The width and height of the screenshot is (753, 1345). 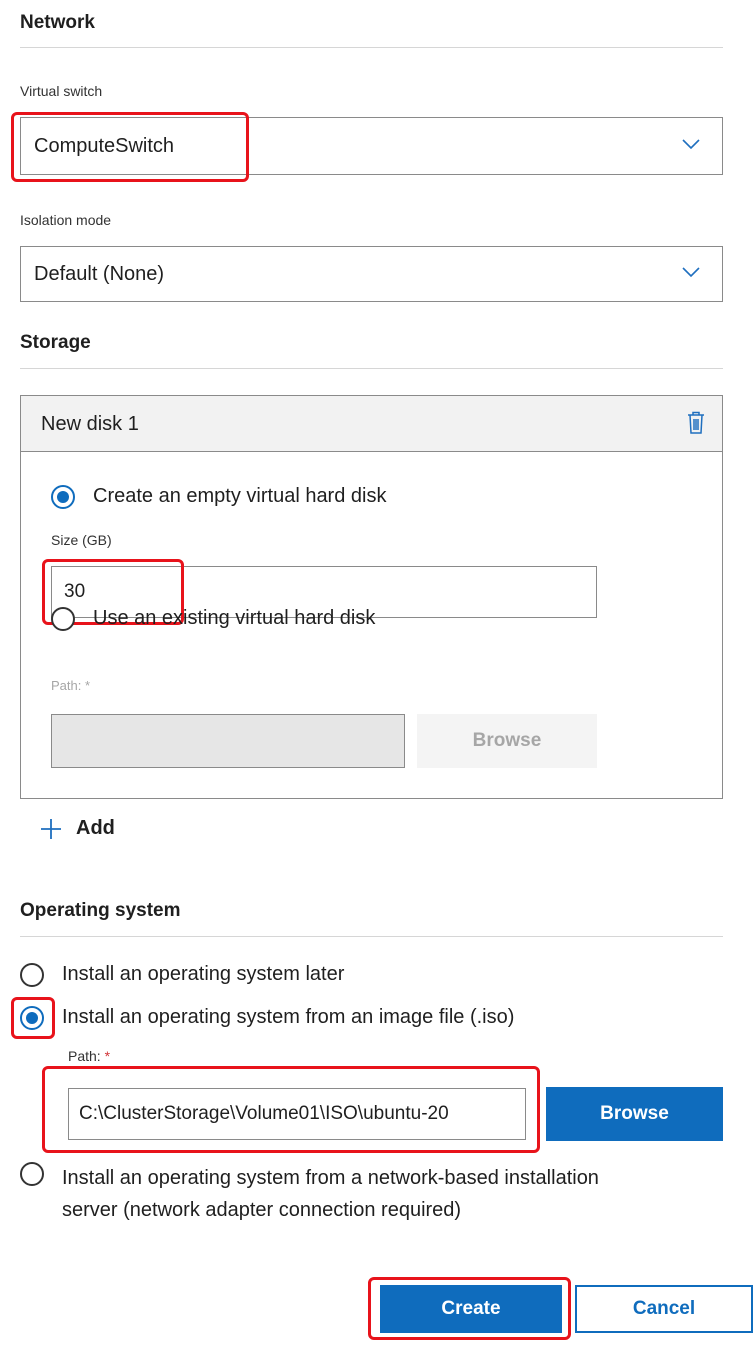 What do you see at coordinates (507, 741) in the screenshot?
I see `disk-browse-button: Browse` at bounding box center [507, 741].